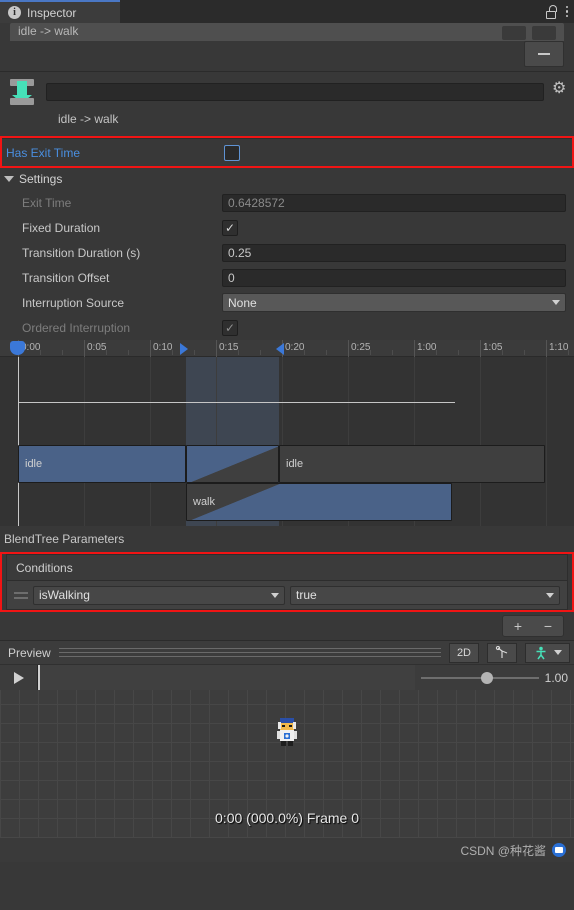 The width and height of the screenshot is (574, 910). I want to click on row-label: Transition Offset, so click(66, 277).